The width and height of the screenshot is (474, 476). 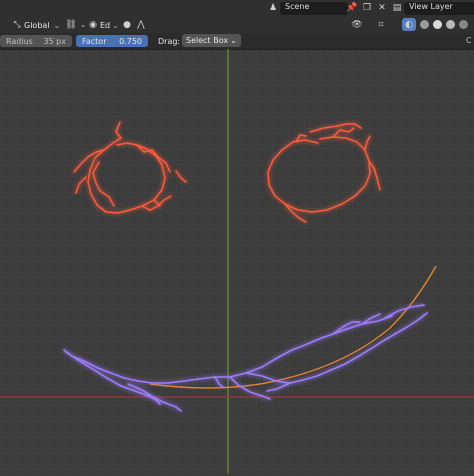 What do you see at coordinates (112, 41) in the screenshot?
I see `factor-slider: Factor 0.750` at bounding box center [112, 41].